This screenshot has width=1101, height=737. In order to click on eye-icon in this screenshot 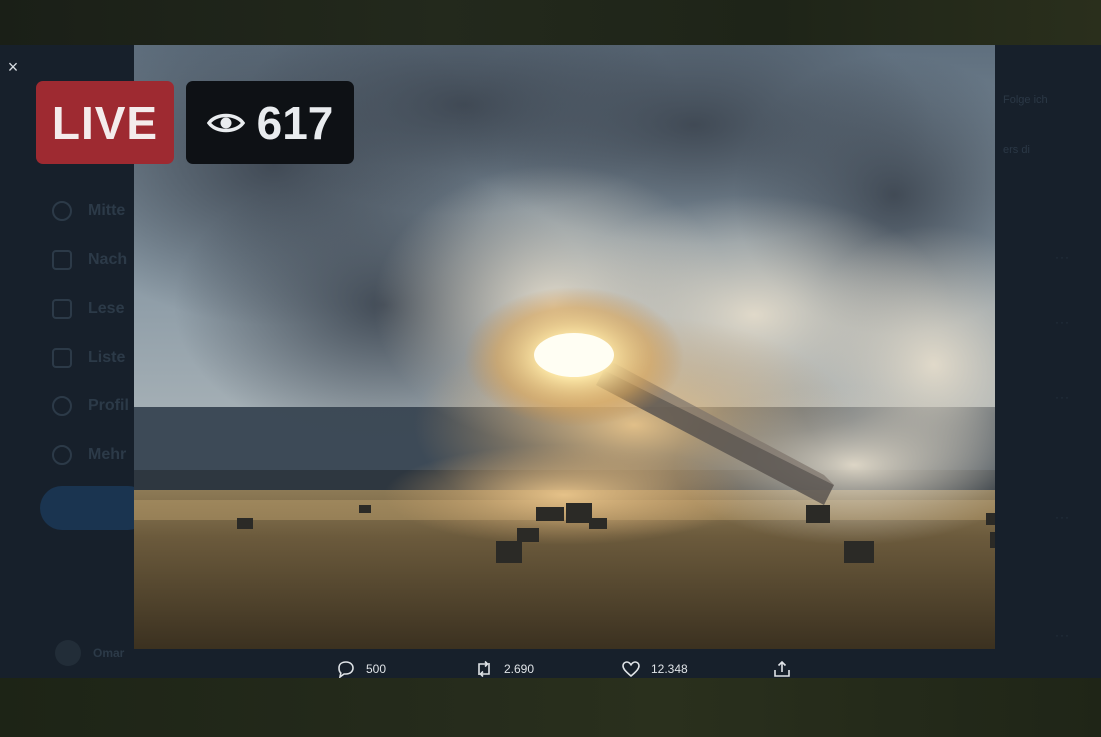, I will do `click(225, 122)`.